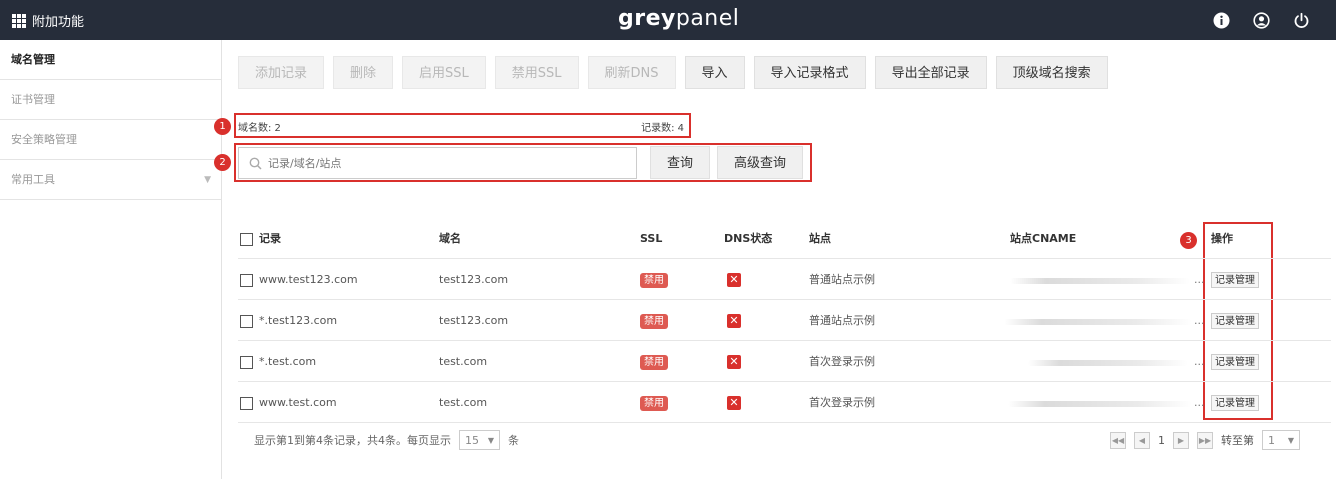  What do you see at coordinates (222, 126) in the screenshot?
I see `annotation-marker-1: 1` at bounding box center [222, 126].